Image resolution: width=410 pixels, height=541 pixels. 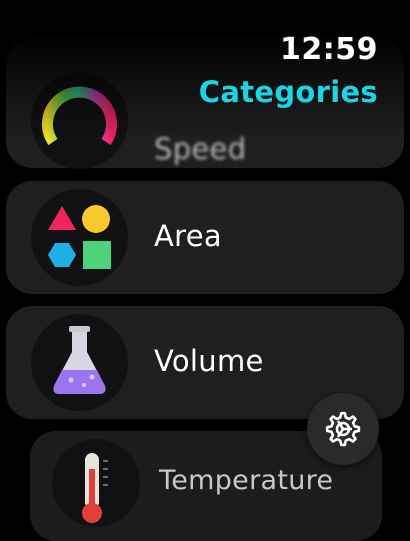 I want to click on status-time: 12:59, so click(x=329, y=49).